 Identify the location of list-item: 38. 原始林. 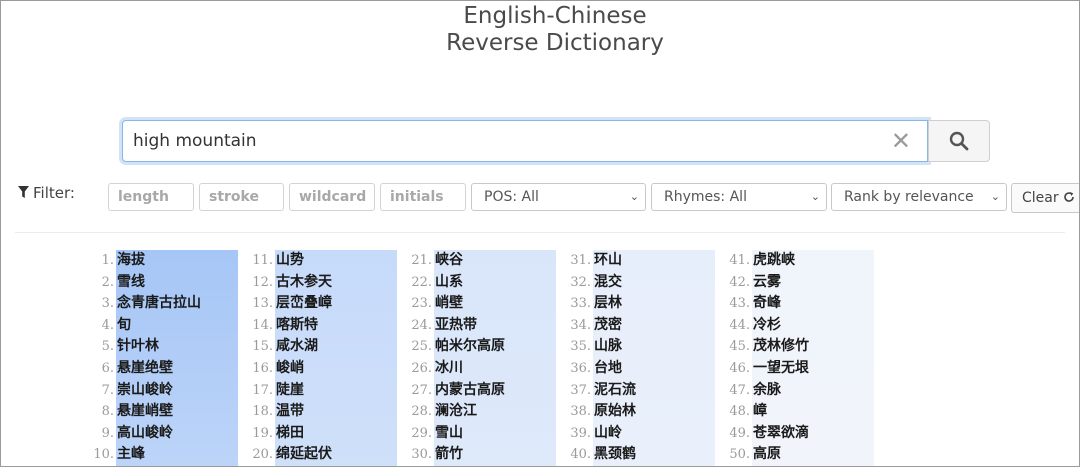
(642, 412).